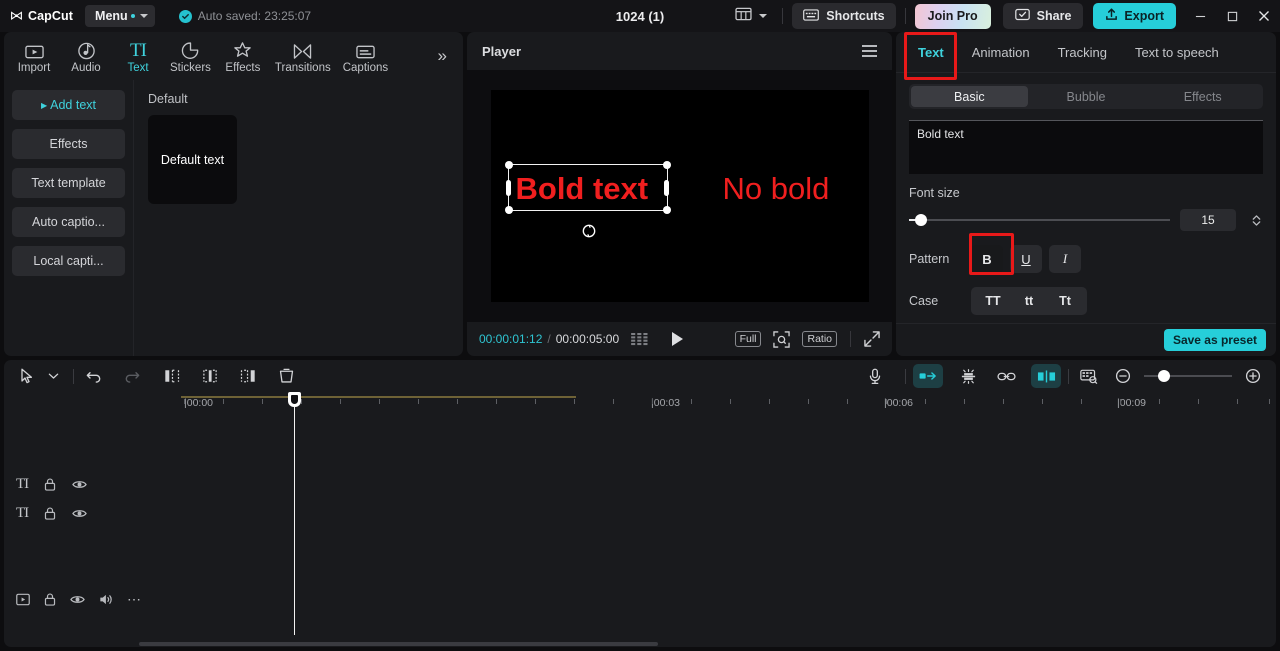 This screenshot has width=1280, height=651. Describe the element at coordinates (445, 56) in the screenshot. I see `more-tabs-icon: »` at that location.